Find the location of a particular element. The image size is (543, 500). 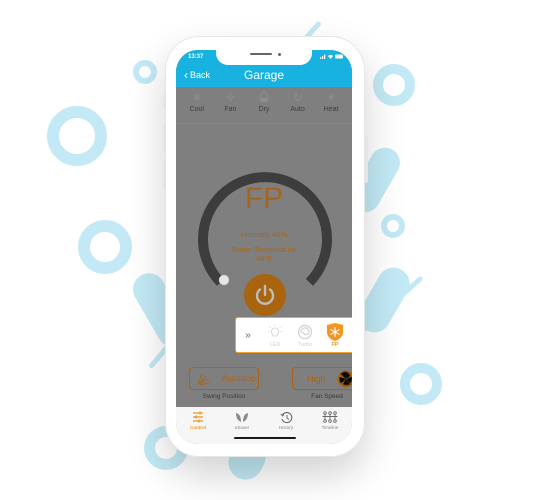

mode-fan: ✢ Fan is located at coordinates (231, 106).